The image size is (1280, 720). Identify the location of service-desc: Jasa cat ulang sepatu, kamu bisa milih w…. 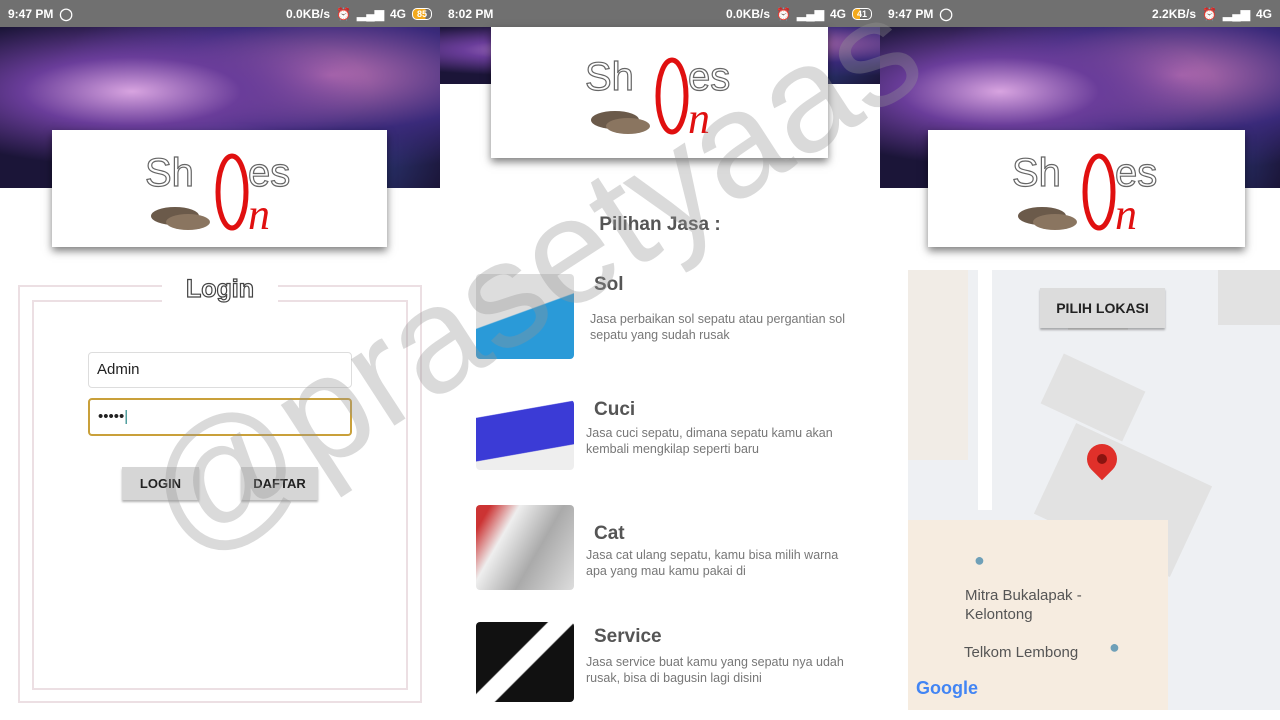
(712, 563).